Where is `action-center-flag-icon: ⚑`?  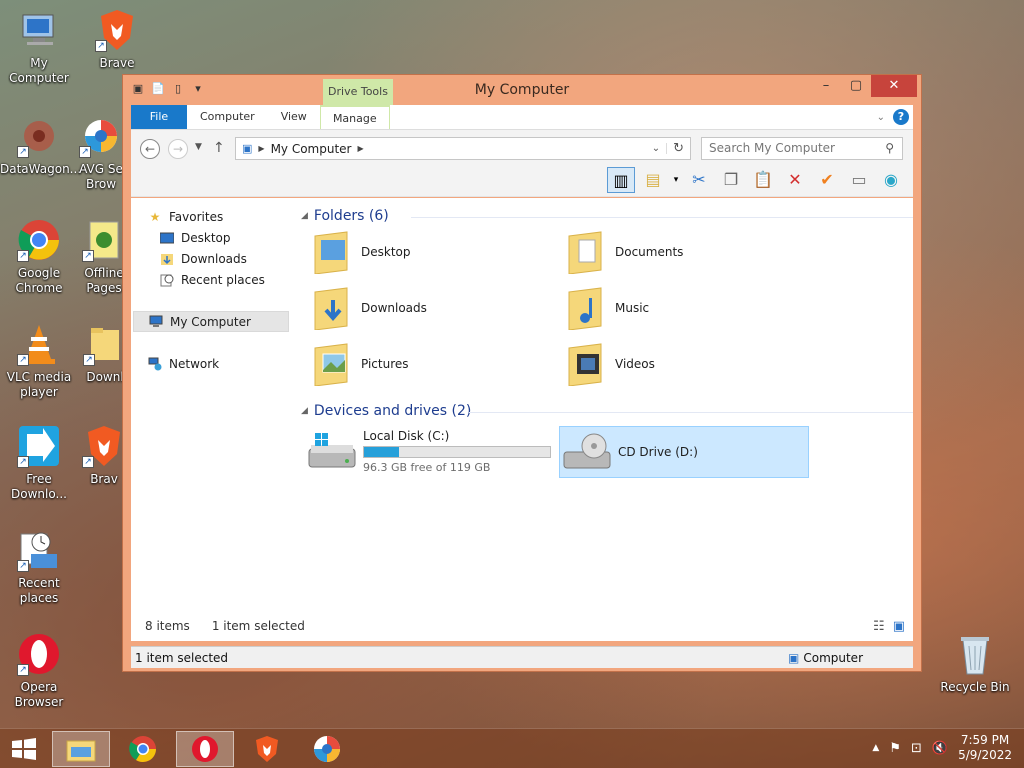 action-center-flag-icon: ⚑ is located at coordinates (895, 748).